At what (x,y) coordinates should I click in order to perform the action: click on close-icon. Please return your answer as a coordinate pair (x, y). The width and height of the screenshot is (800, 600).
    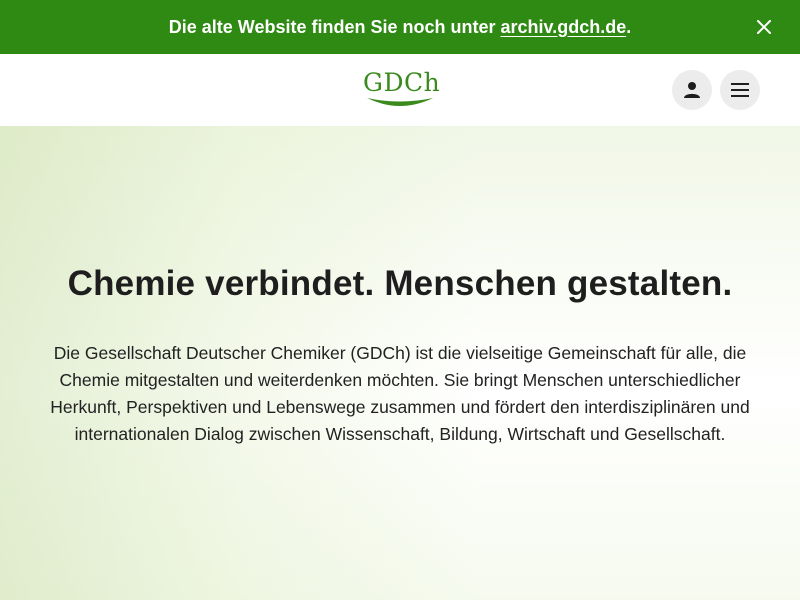
    Looking at the image, I should click on (764, 27).